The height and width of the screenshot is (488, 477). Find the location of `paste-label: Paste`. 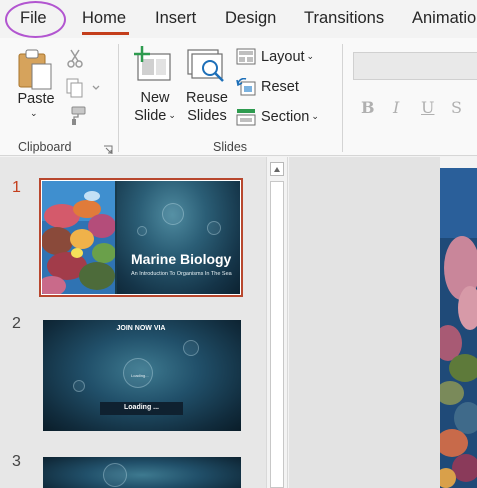

paste-label: Paste is located at coordinates (36, 99).